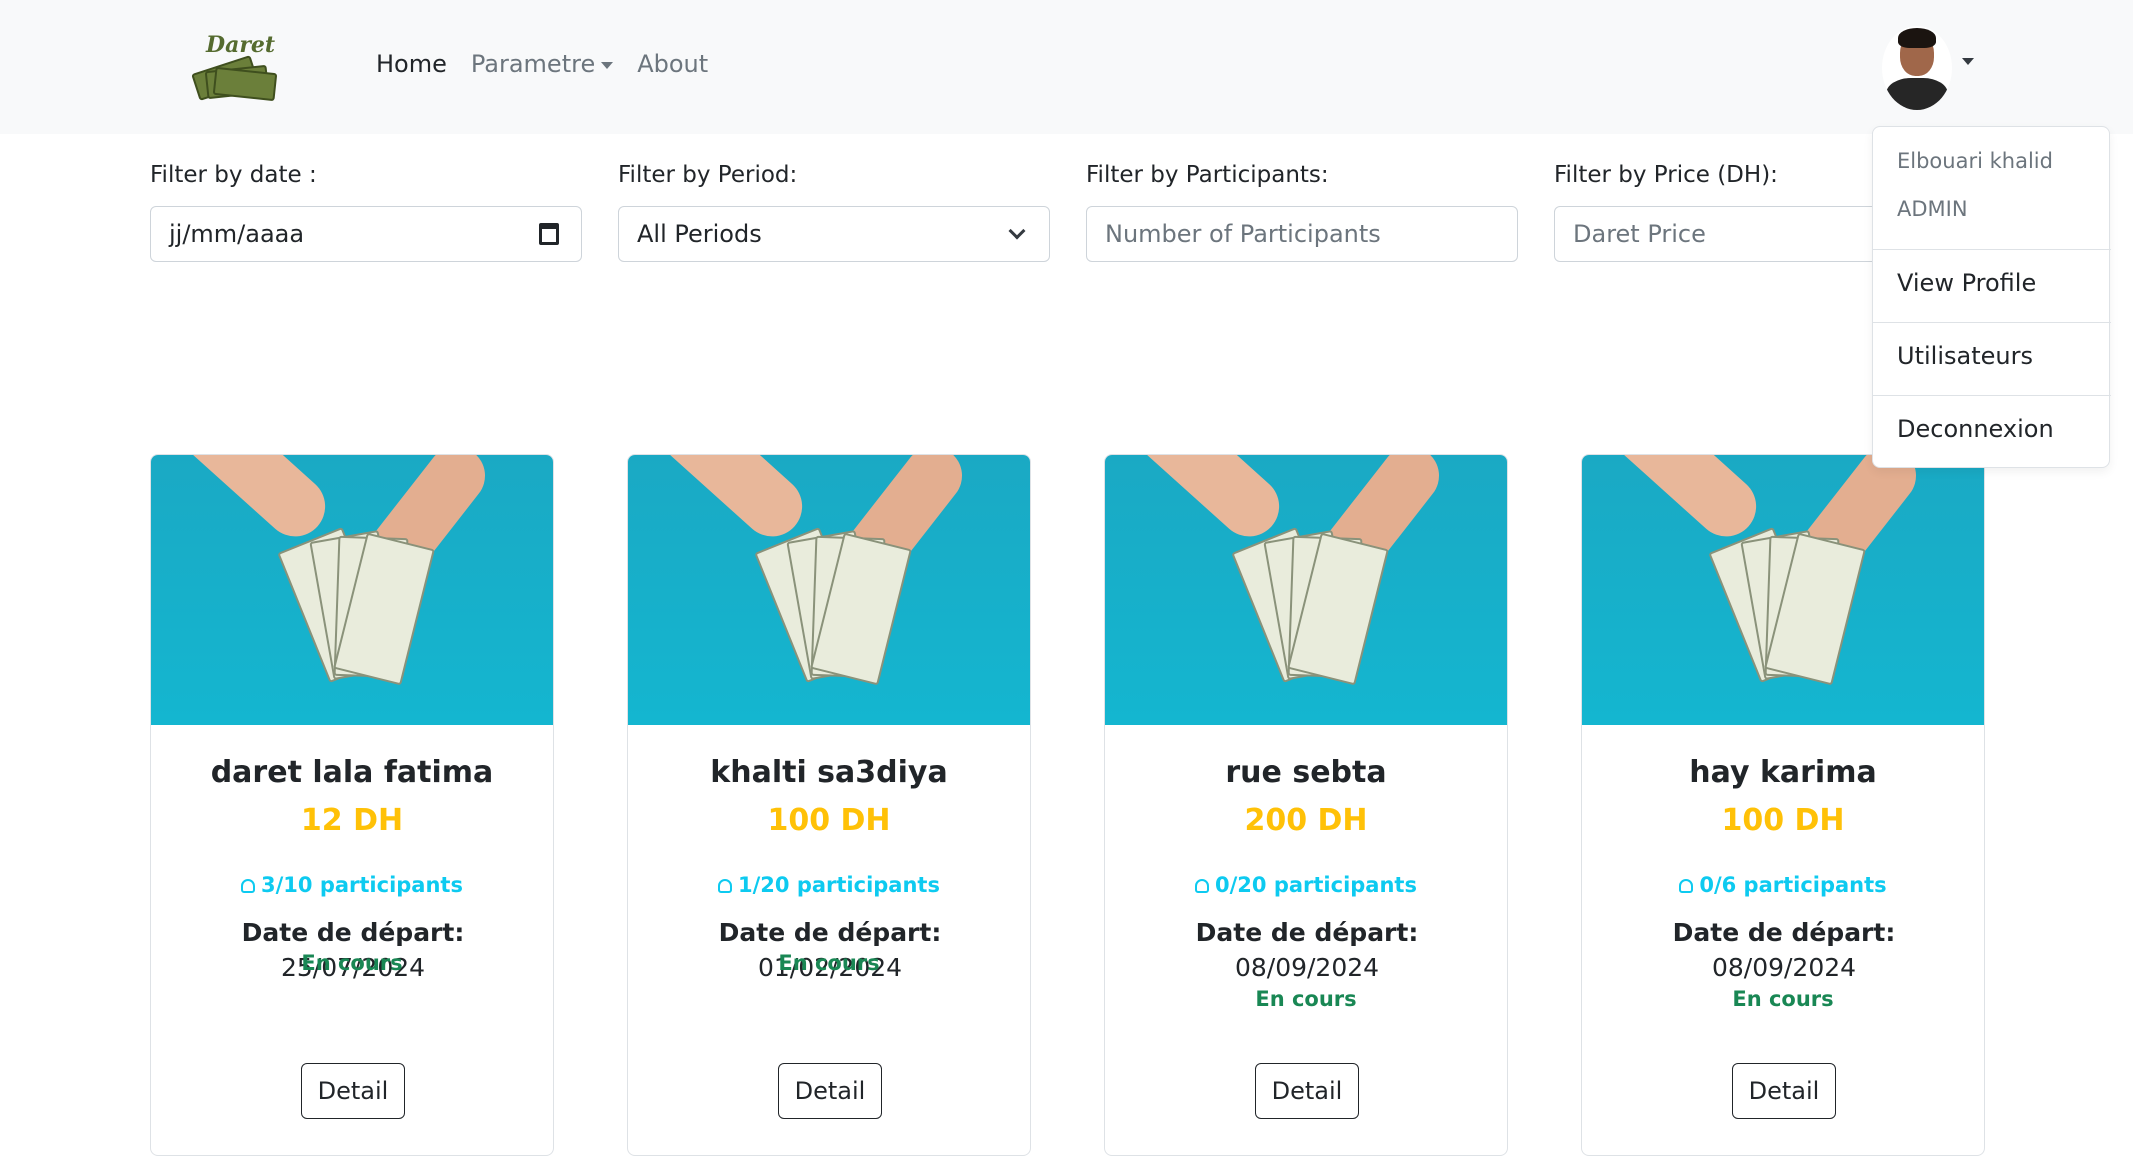  I want to click on card-participants: 0/6 participants, so click(1783, 885).